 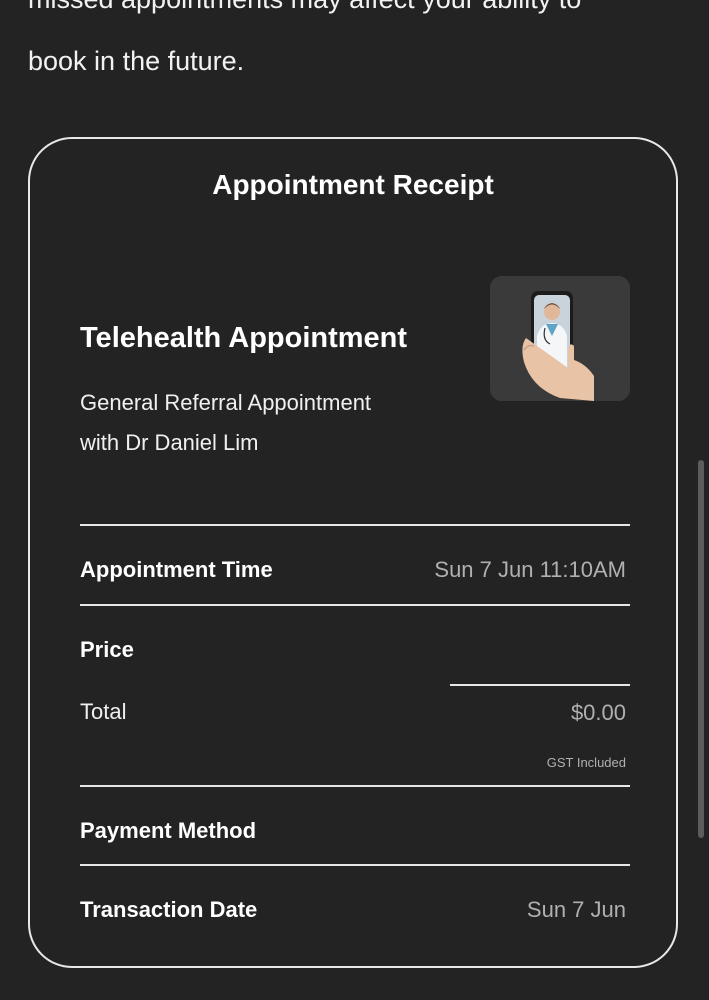 I want to click on transaction-date-value: Sun 7 Jun, so click(x=576, y=909).